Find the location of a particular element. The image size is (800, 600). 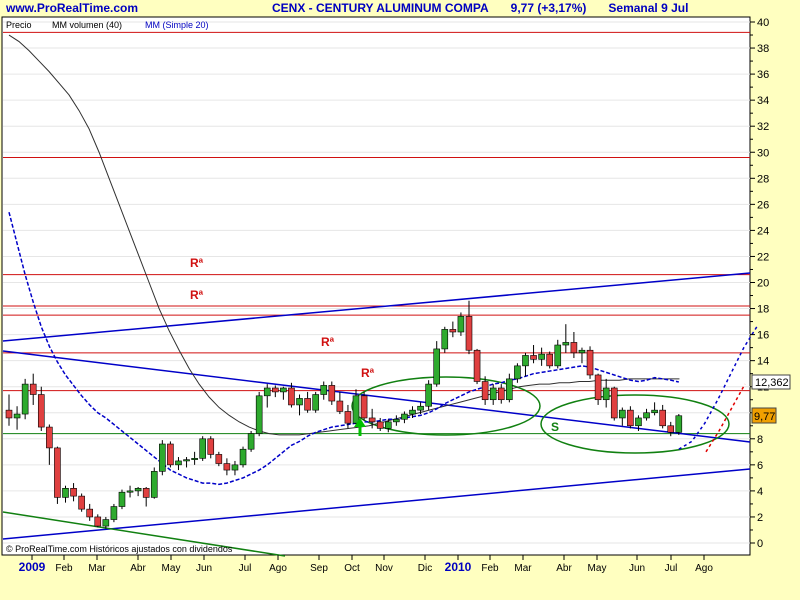

y-tick-label: 4 is located at coordinates (760, 492).